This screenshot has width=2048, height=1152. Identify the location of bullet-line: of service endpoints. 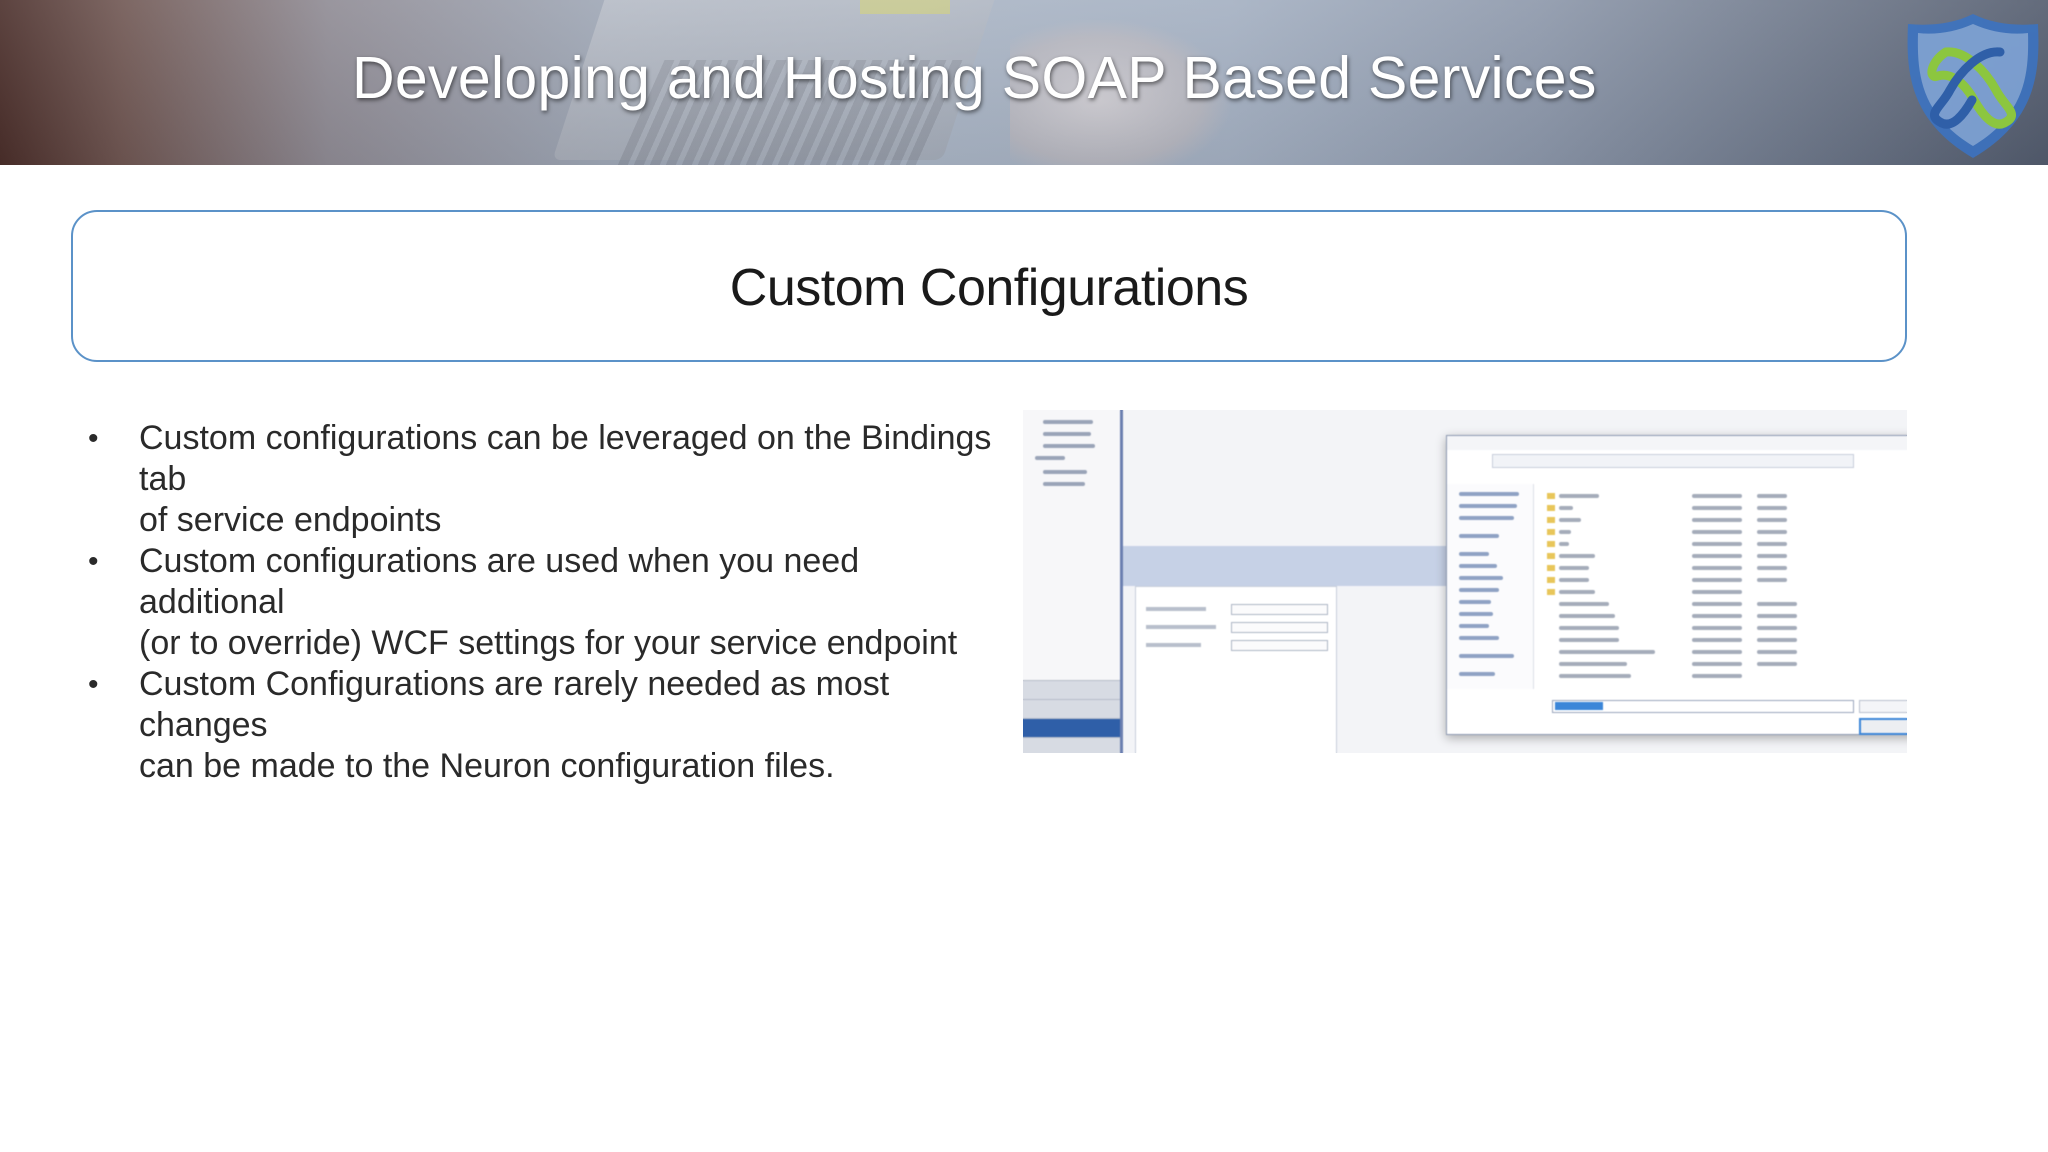
(290, 520).